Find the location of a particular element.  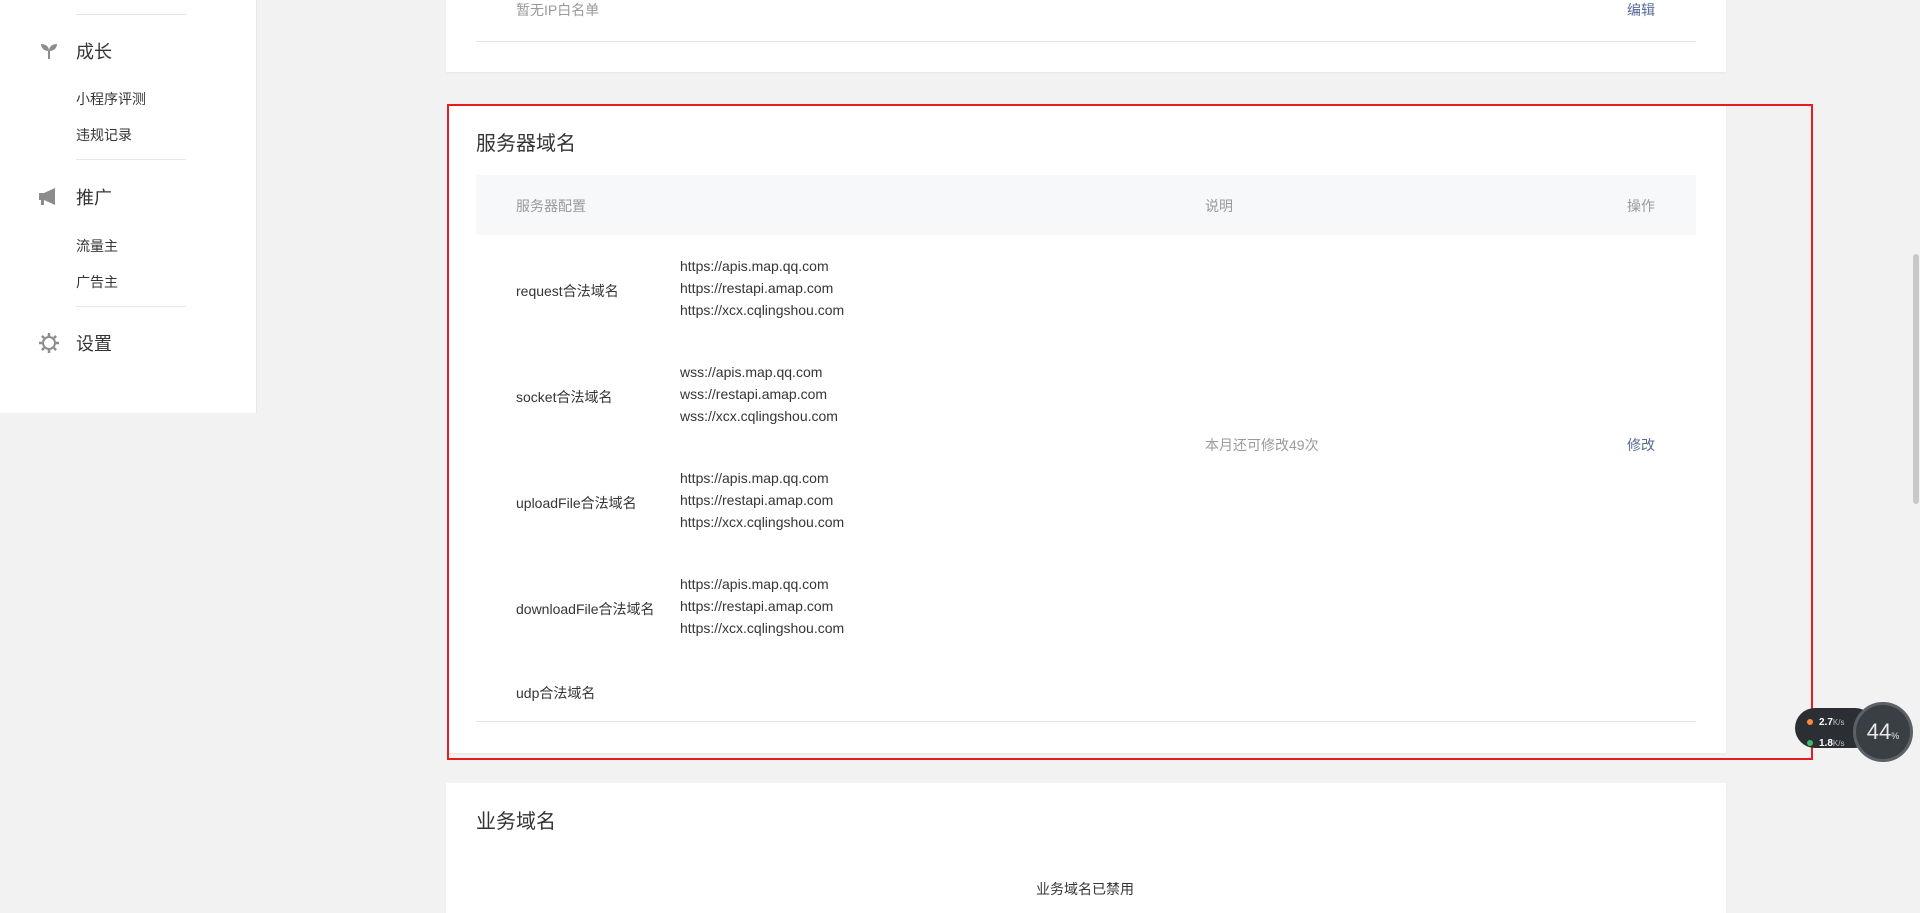

domain-row-name: socket合法域名 is located at coordinates (564, 397).